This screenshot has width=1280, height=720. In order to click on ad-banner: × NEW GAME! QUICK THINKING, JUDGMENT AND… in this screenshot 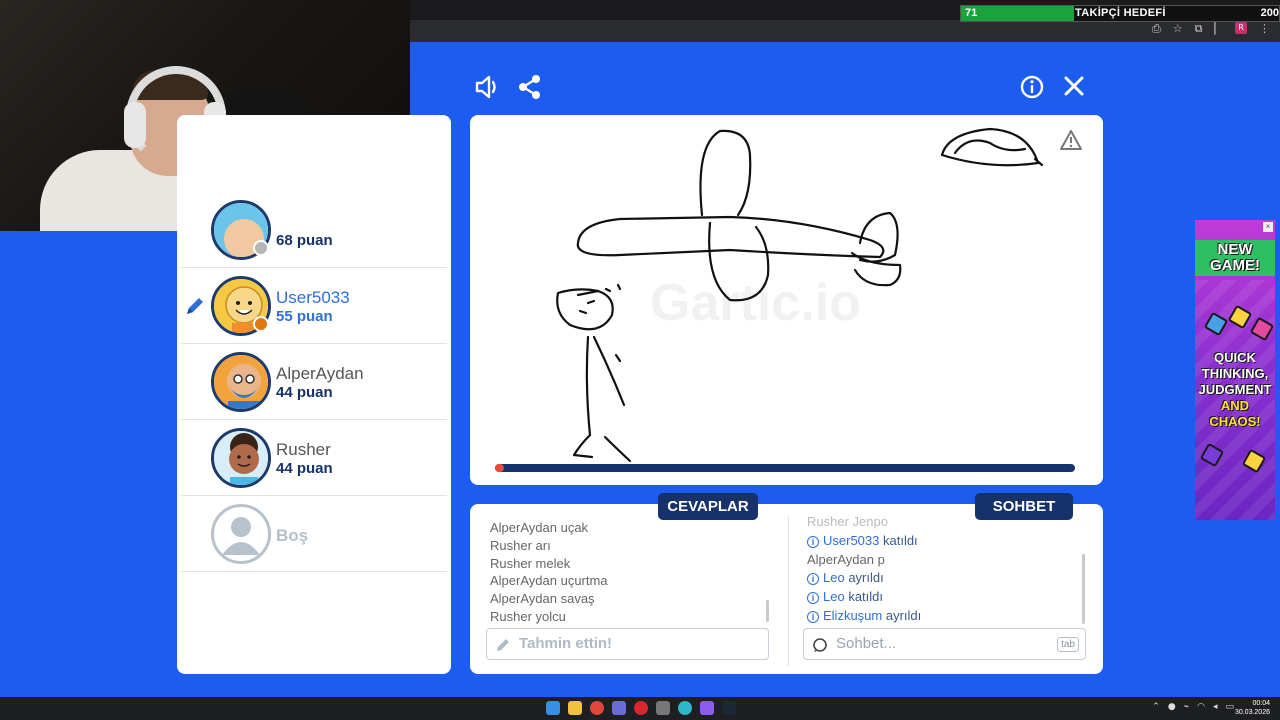, I will do `click(1235, 370)`.